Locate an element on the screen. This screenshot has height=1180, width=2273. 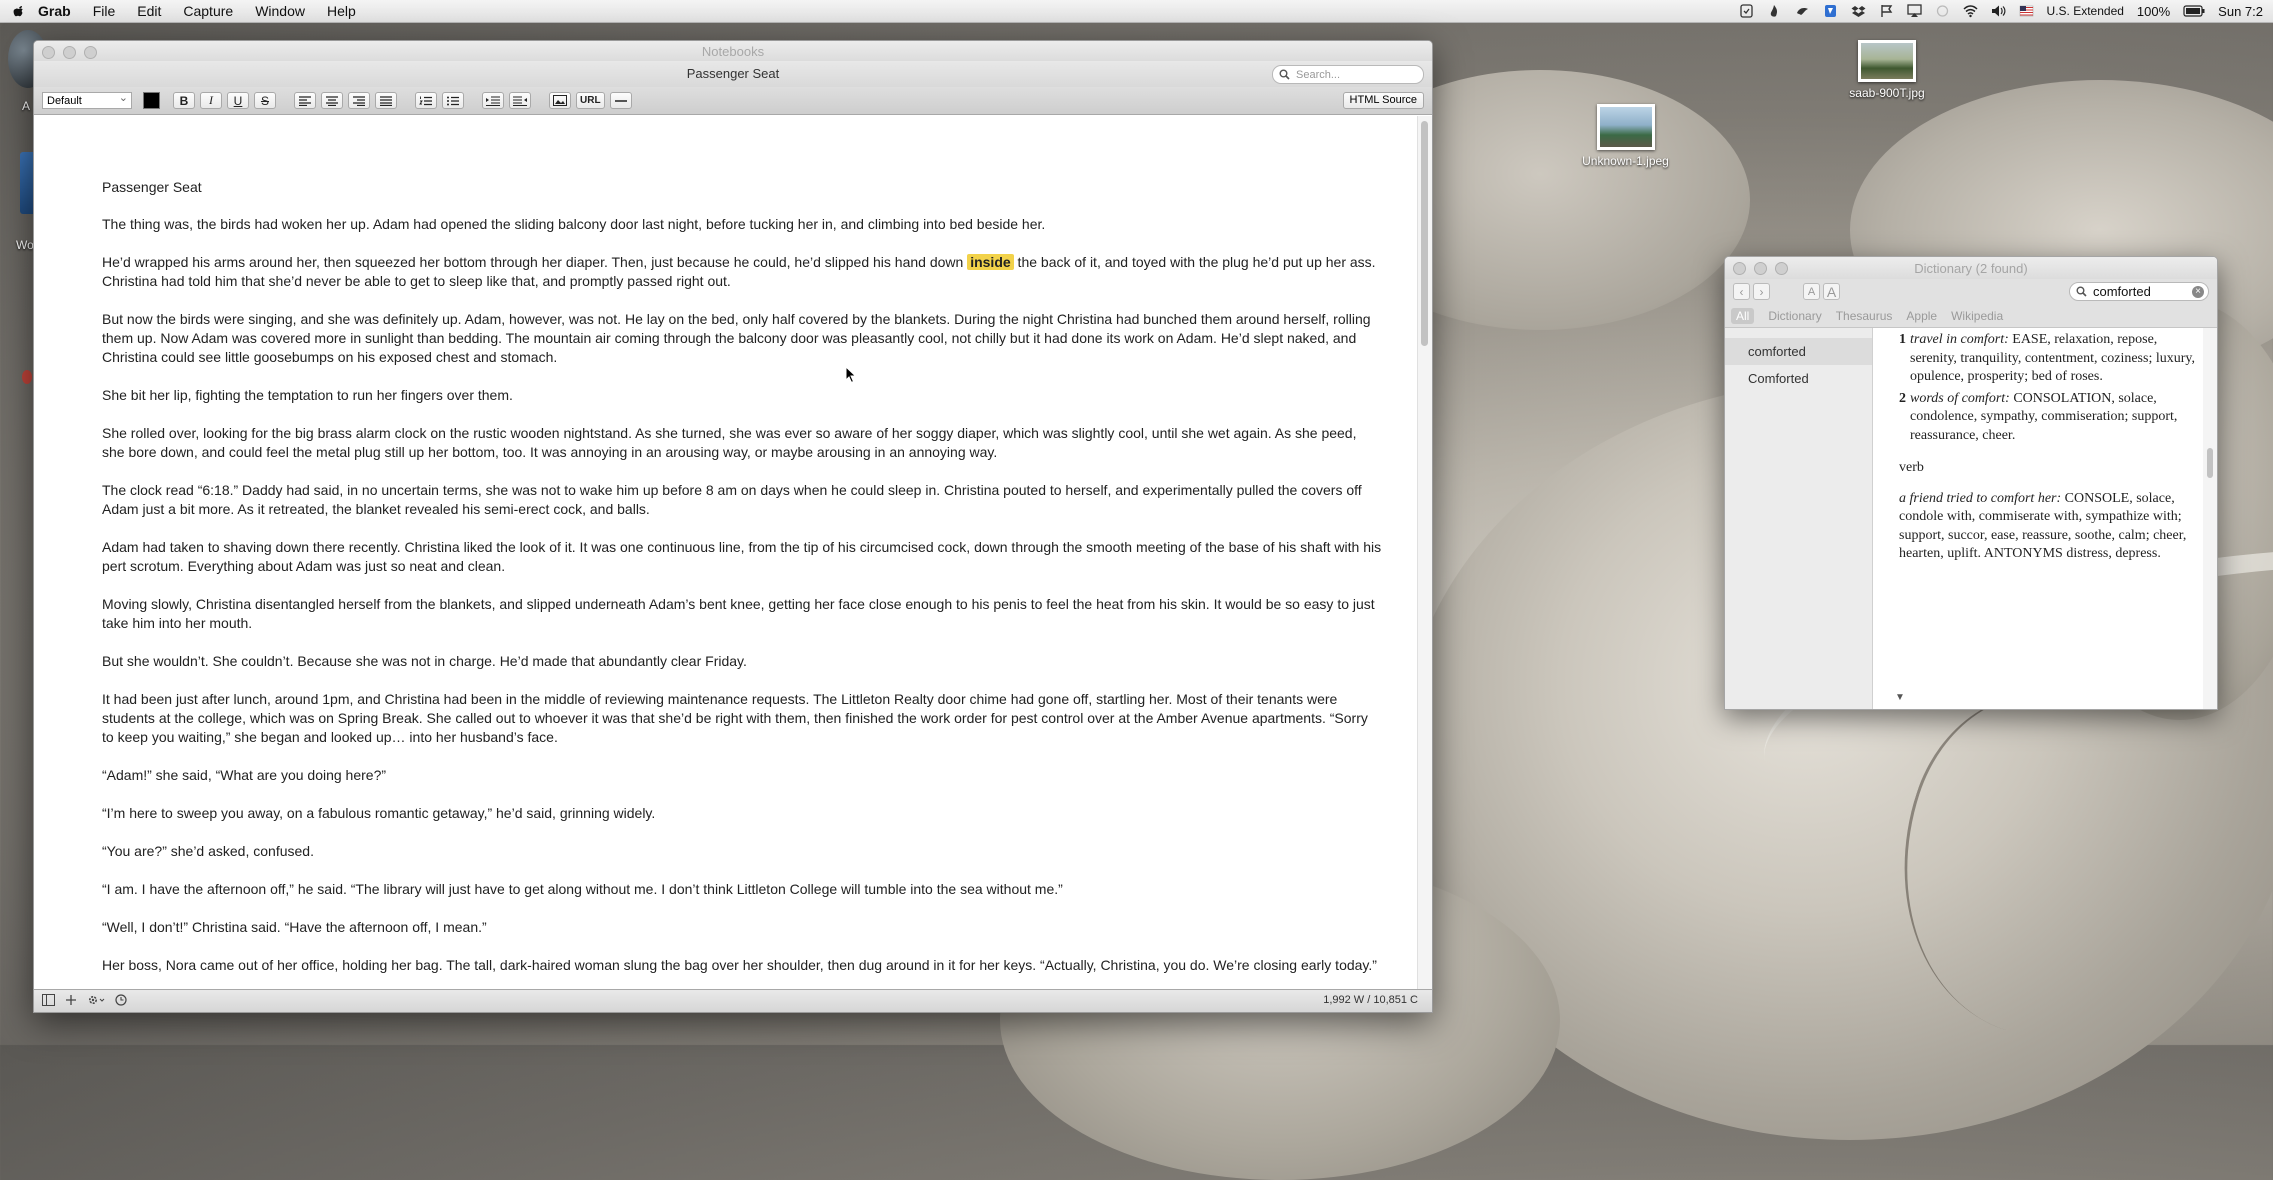
result-item: Comforted is located at coordinates (1798, 378).